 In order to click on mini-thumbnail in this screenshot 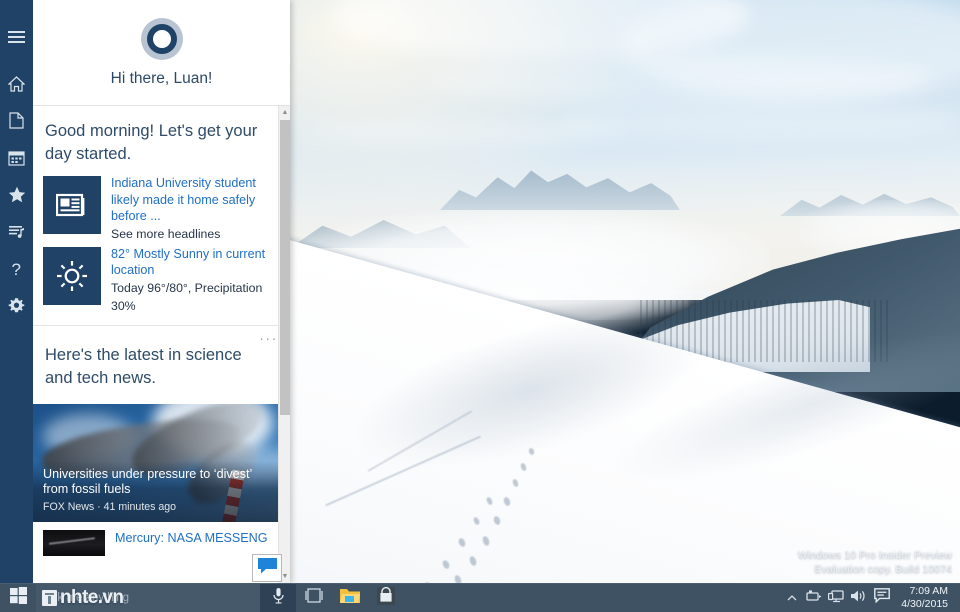, I will do `click(74, 542)`.